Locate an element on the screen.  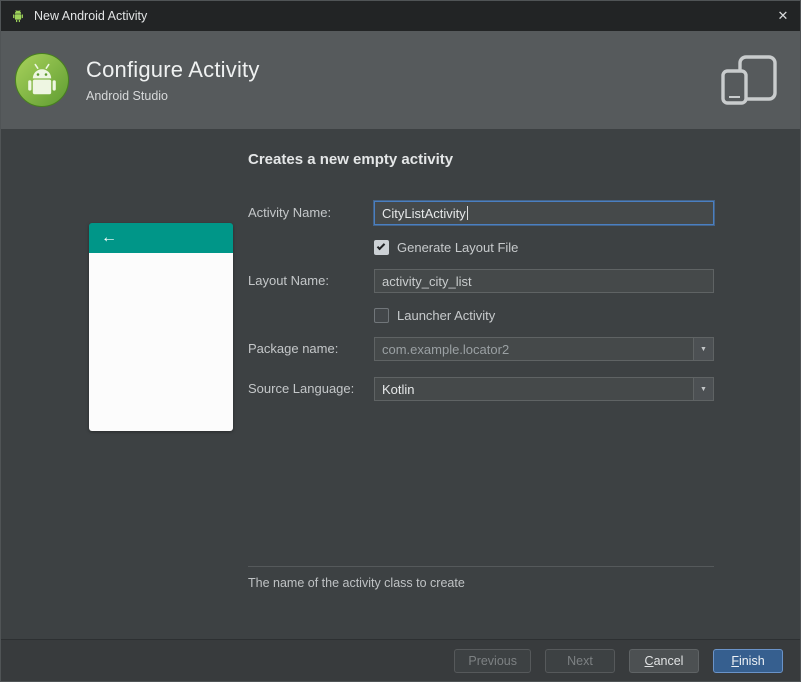
generate-layout-checkbox-row: Generate Layout File is located at coordinates (446, 247).